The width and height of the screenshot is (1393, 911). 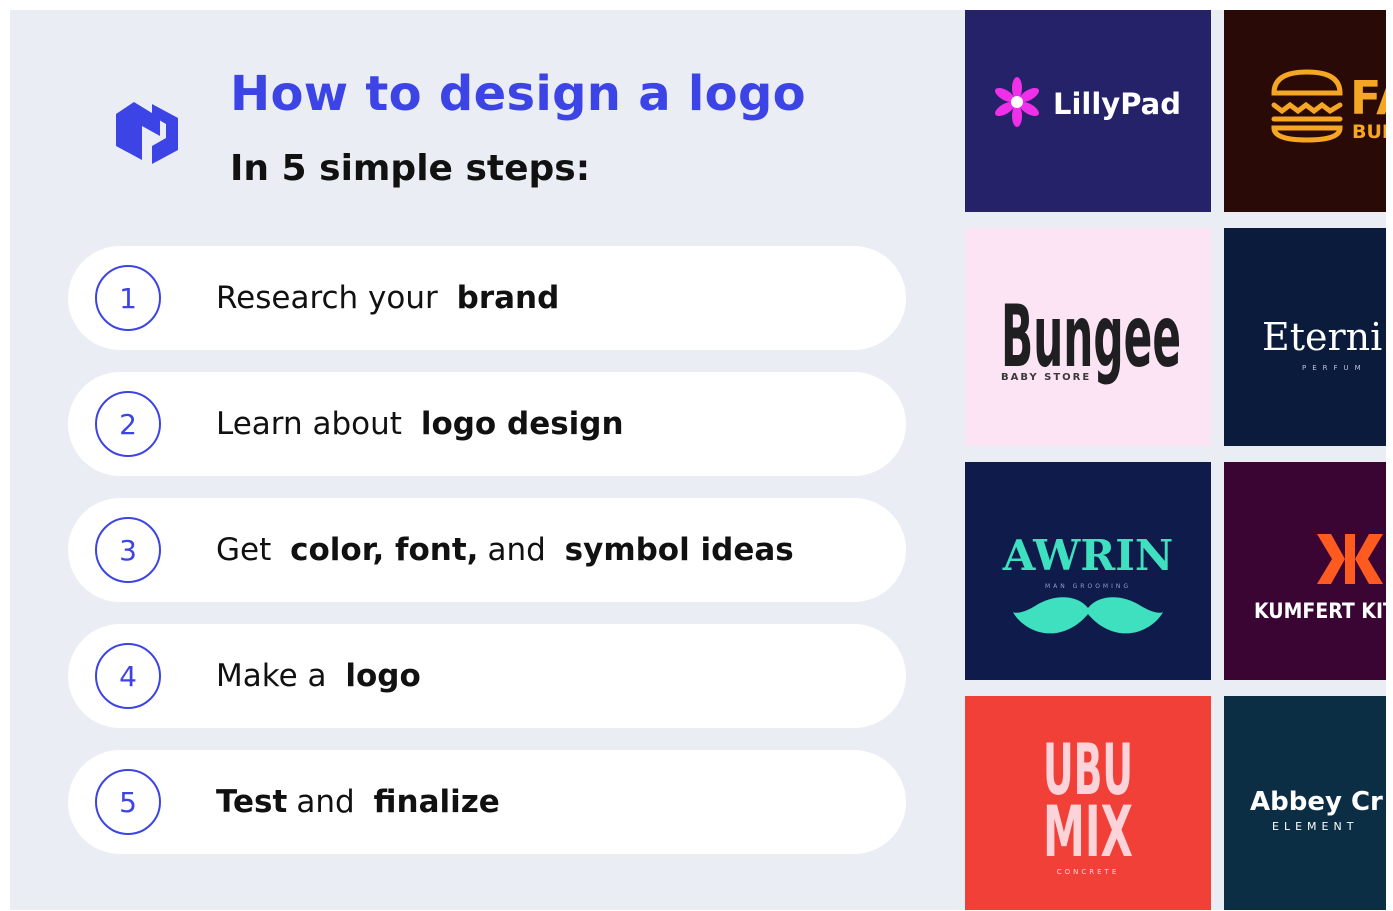 I want to click on logo-name: AWRIN, so click(x=1088, y=555).